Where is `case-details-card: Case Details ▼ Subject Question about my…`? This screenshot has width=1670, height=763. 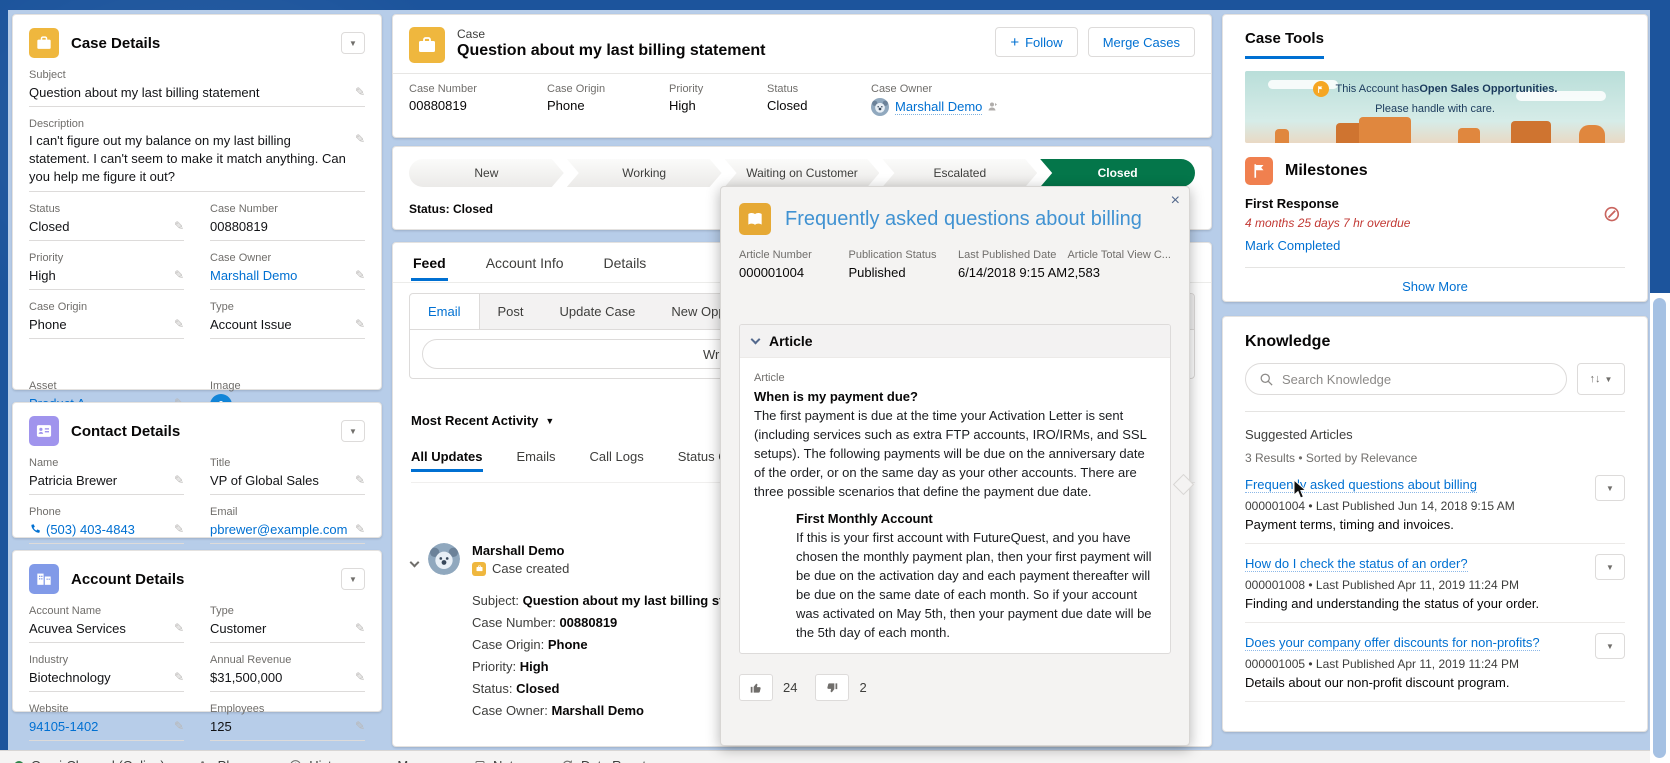 case-details-card: Case Details ▼ Subject Question about my… is located at coordinates (197, 218).